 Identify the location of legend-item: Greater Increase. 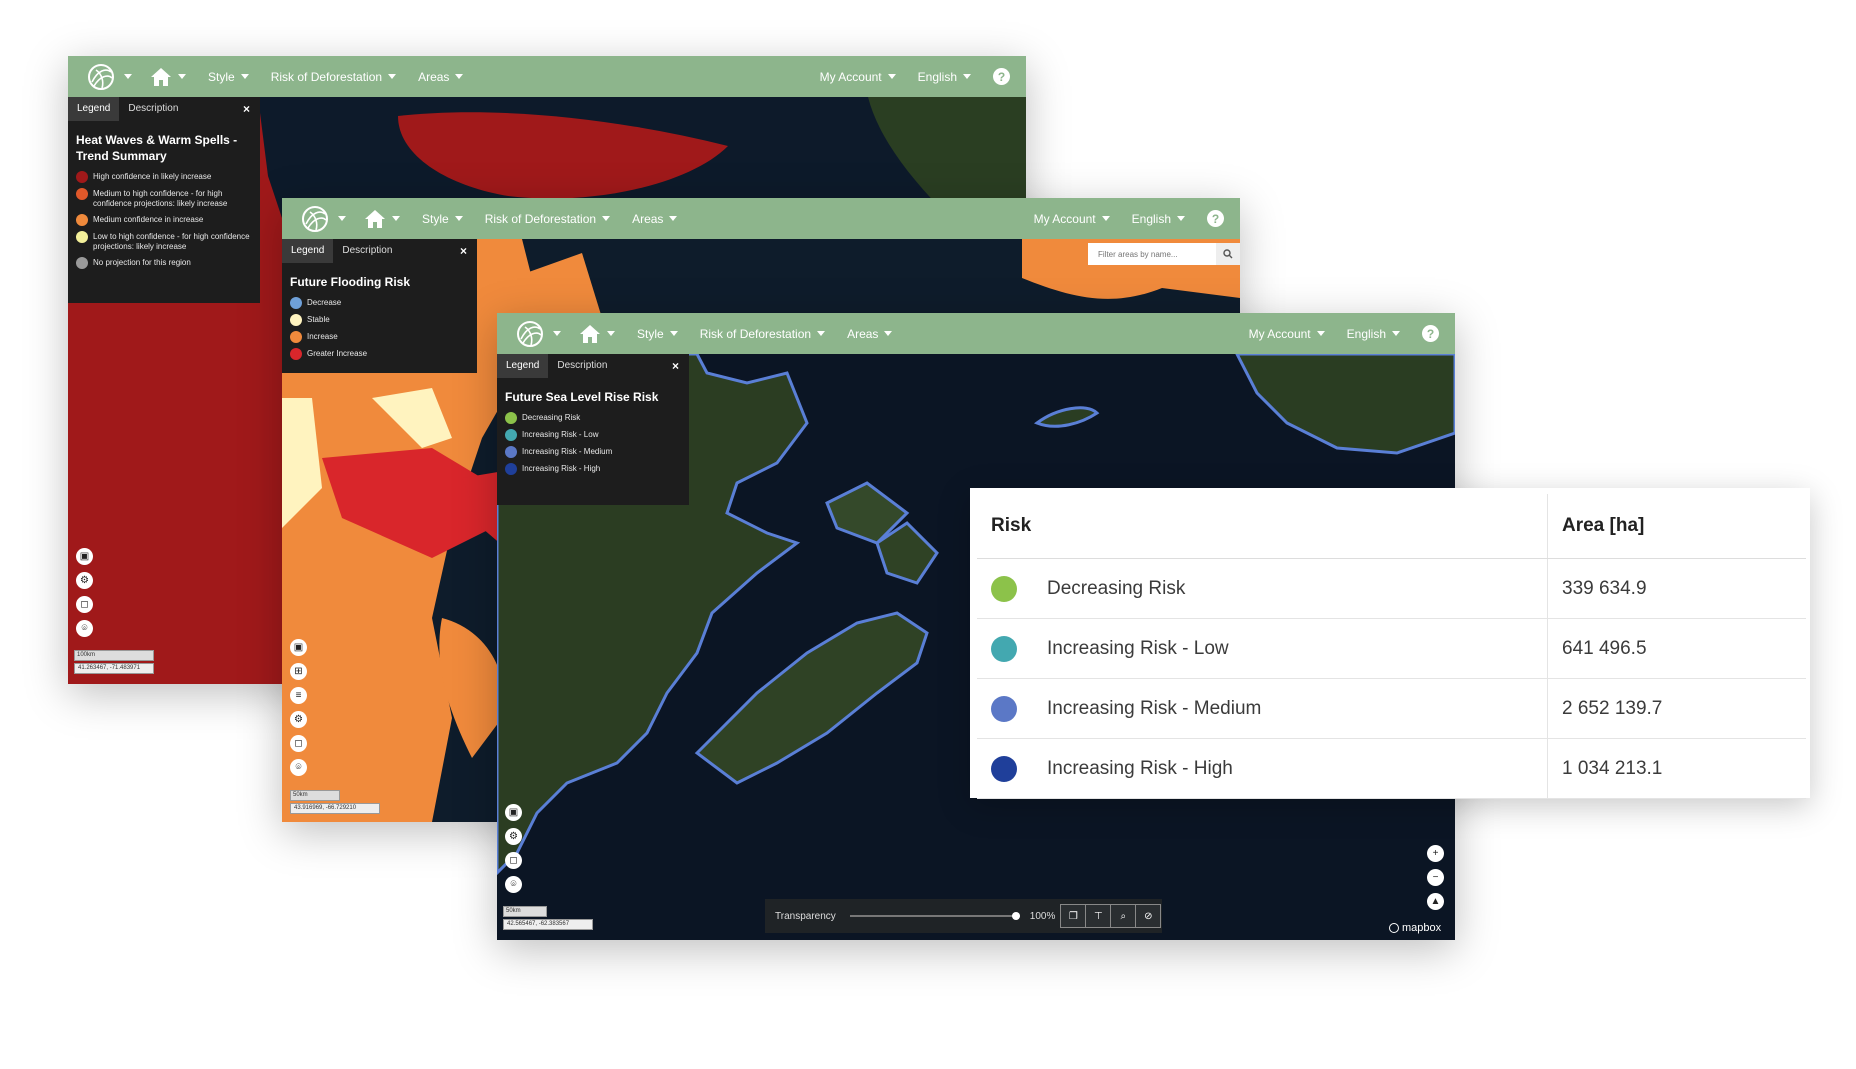
(379, 354).